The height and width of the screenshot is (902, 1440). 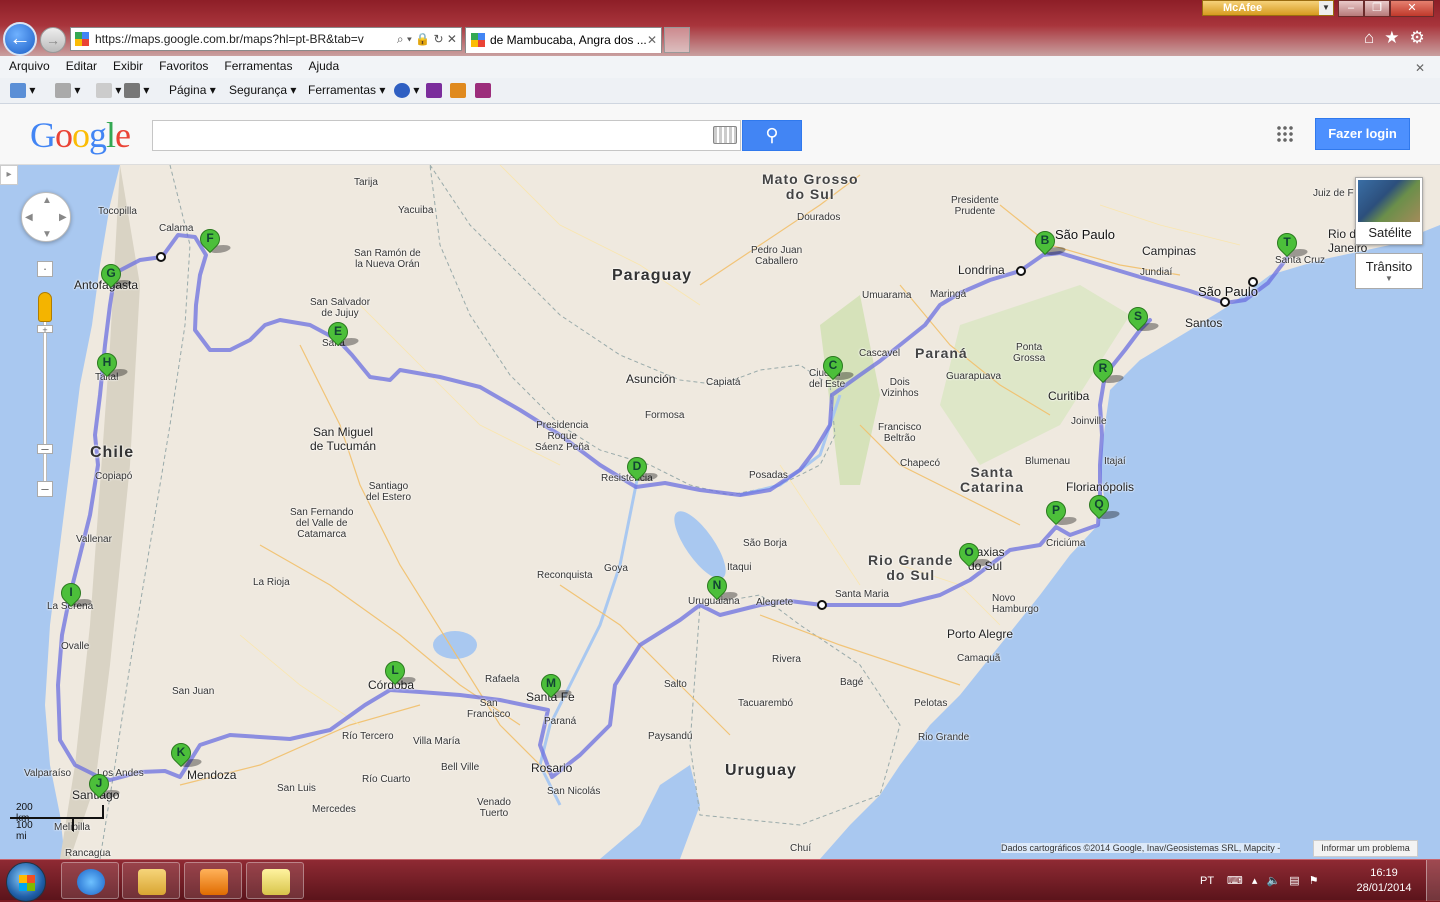 I want to click on show-desktop-button, so click(x=1433, y=880).